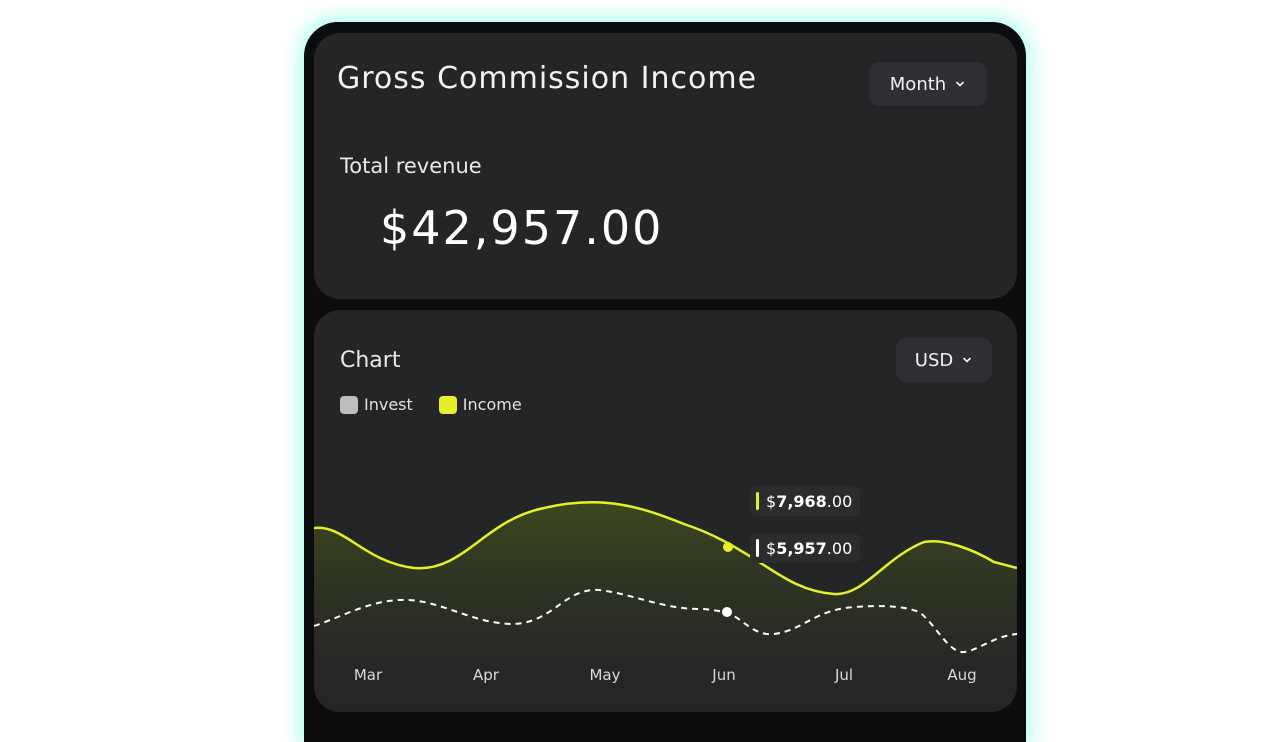 This screenshot has height=742, width=1280. What do you see at coordinates (839, 548) in the screenshot?
I see `invest-tooltip-cents: .00` at bounding box center [839, 548].